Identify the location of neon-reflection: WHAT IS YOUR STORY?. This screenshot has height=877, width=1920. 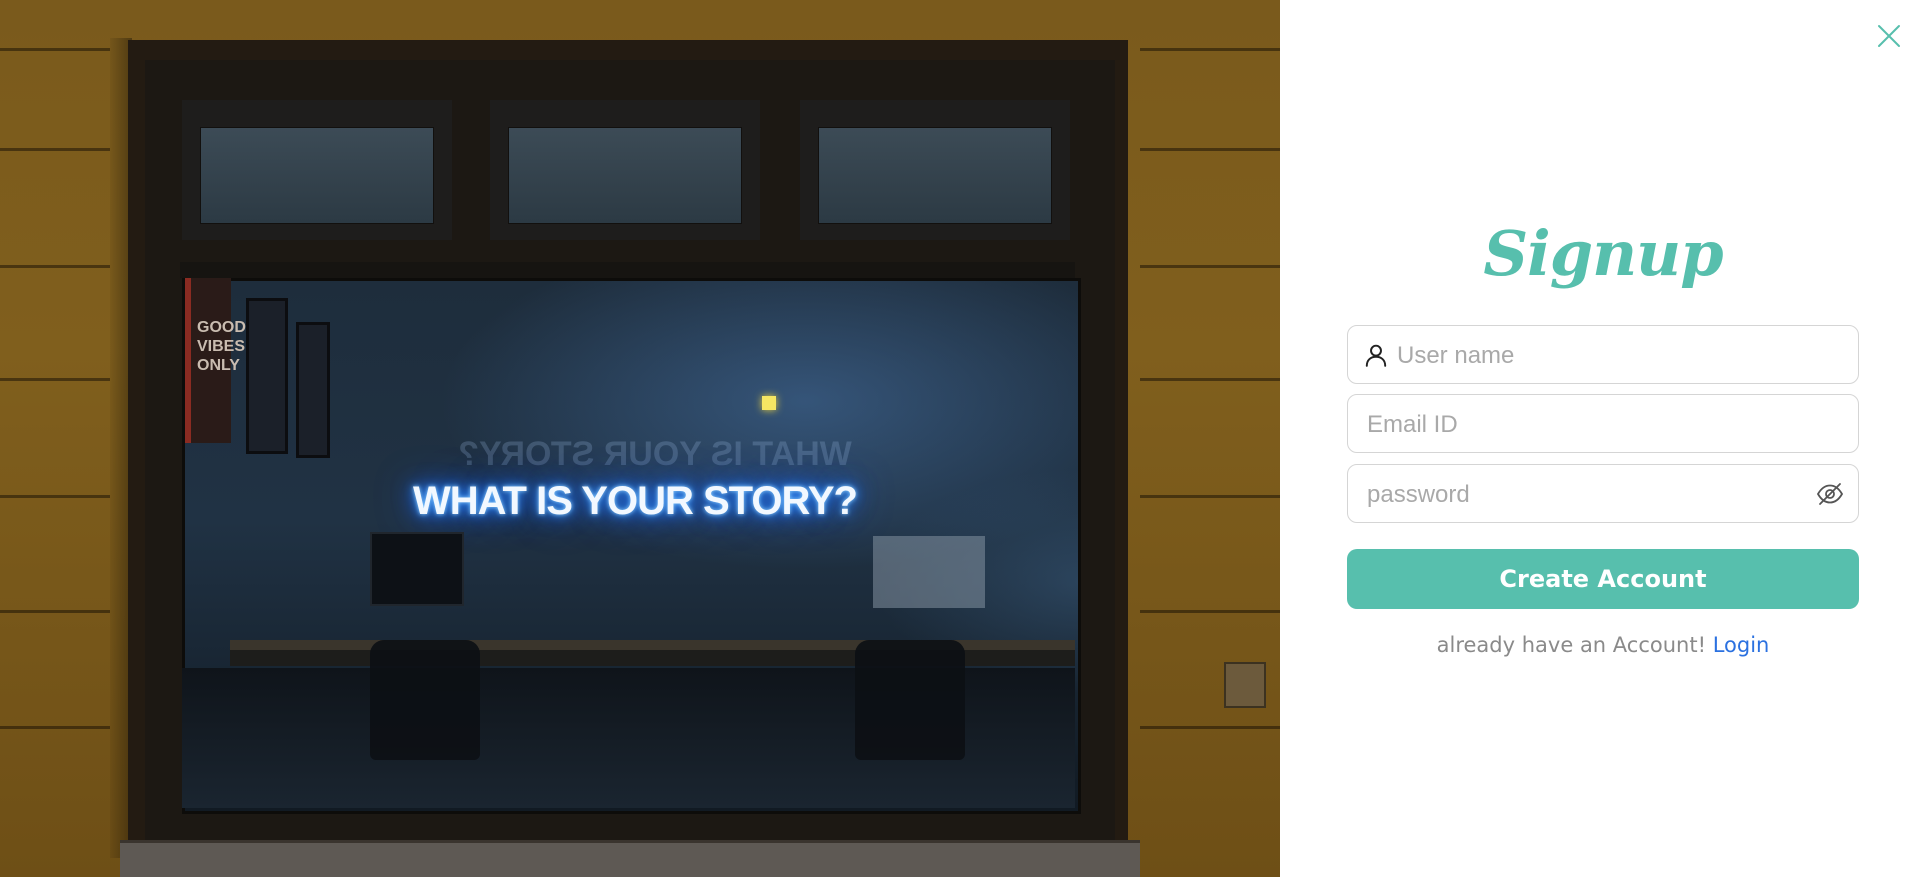
(655, 454).